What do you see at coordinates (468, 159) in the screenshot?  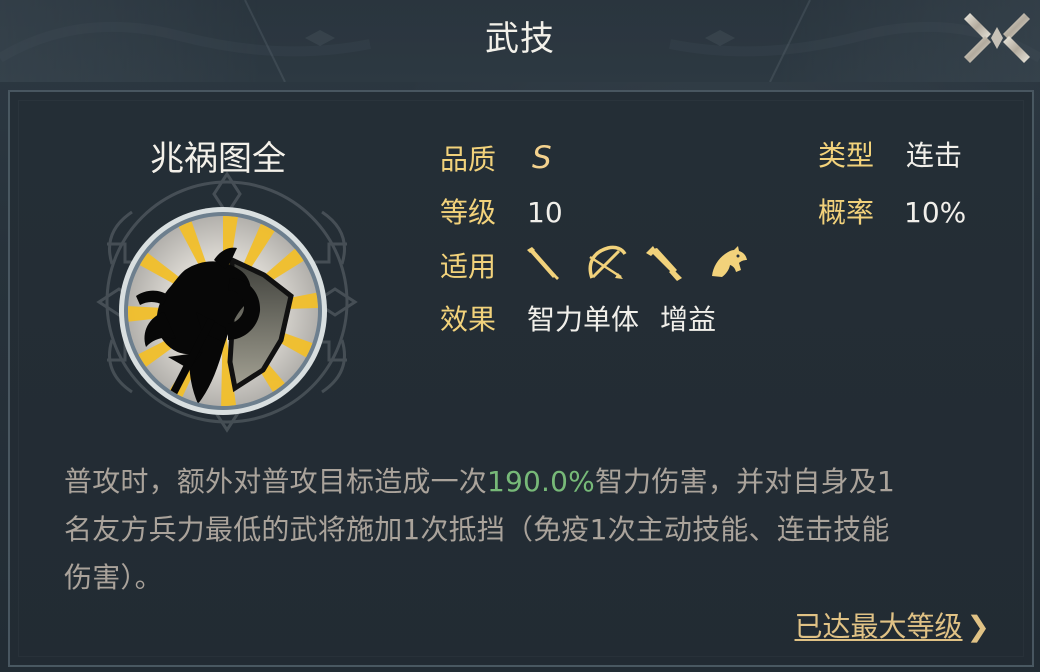 I see `quality-label: 品质` at bounding box center [468, 159].